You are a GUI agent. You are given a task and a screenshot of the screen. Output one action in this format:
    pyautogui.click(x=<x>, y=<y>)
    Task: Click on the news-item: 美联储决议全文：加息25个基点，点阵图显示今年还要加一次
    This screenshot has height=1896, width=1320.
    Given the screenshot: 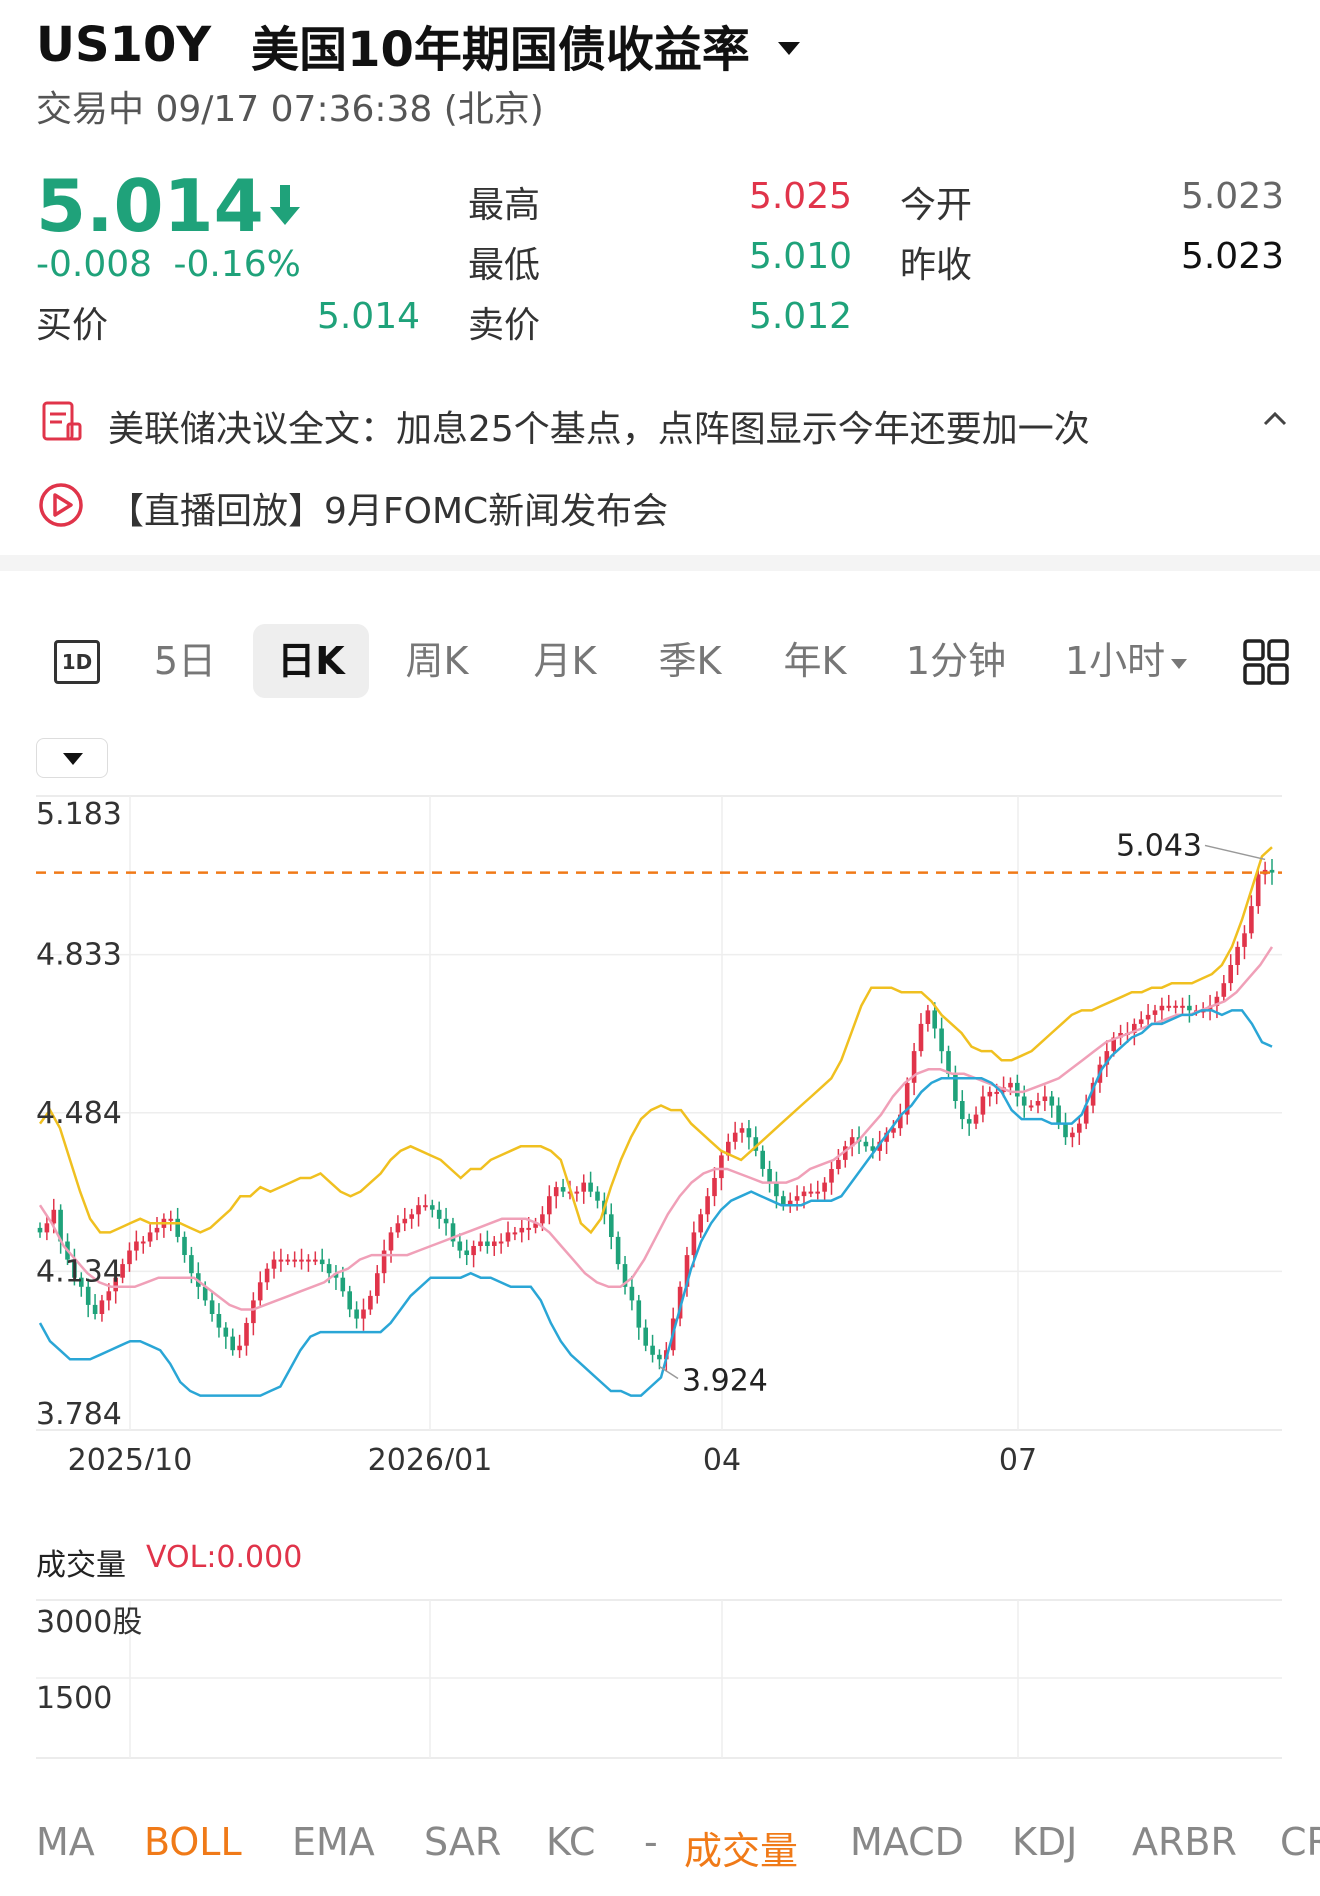 What is the action you would take?
    pyautogui.click(x=662, y=424)
    